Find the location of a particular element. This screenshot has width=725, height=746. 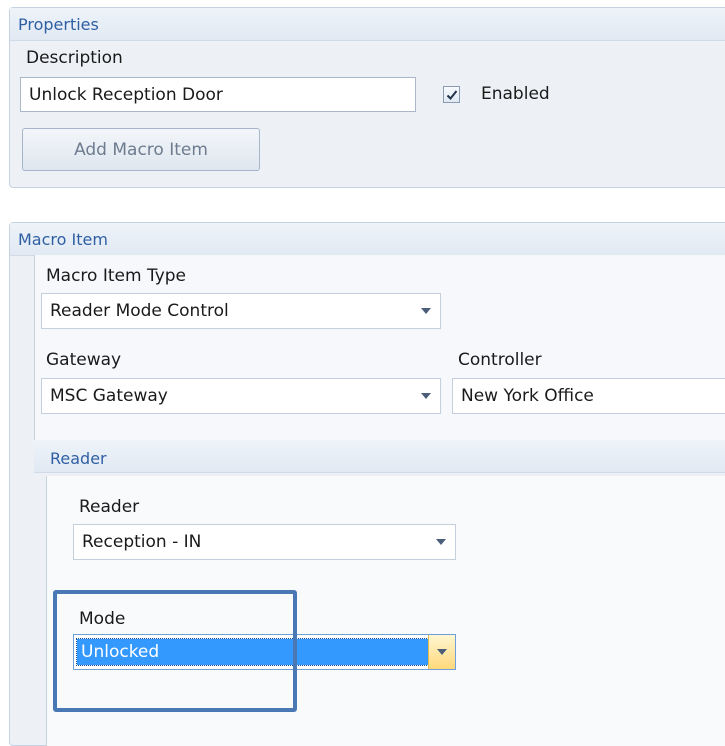

enabled-checkbox is located at coordinates (451, 94).